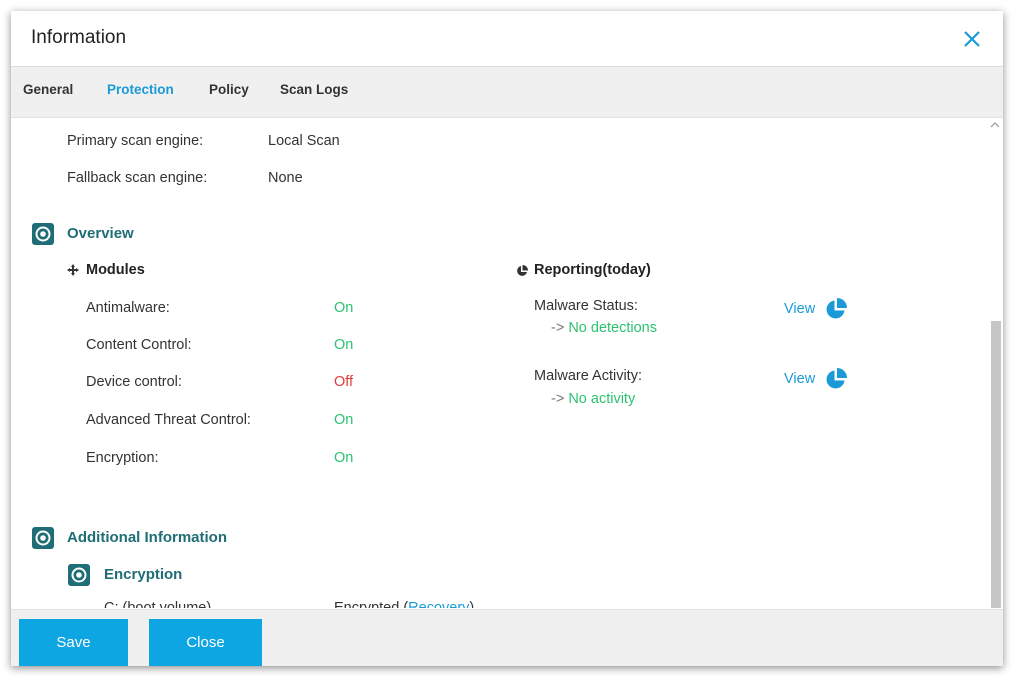 The width and height of the screenshot is (1024, 690). I want to click on additional-info-target-icon, so click(43, 538).